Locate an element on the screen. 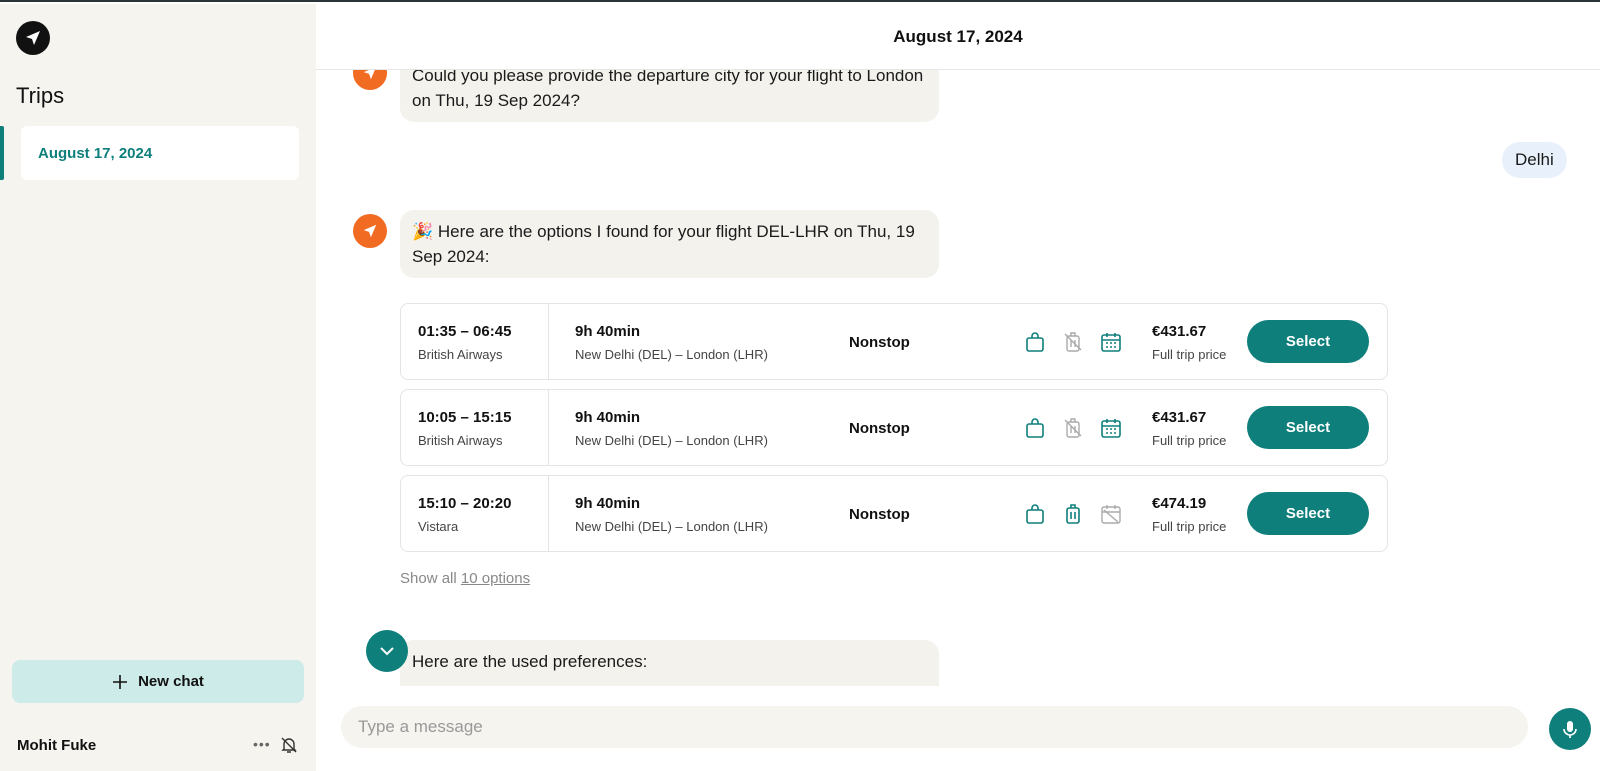  page-title: August 17, 2024 is located at coordinates (958, 36).